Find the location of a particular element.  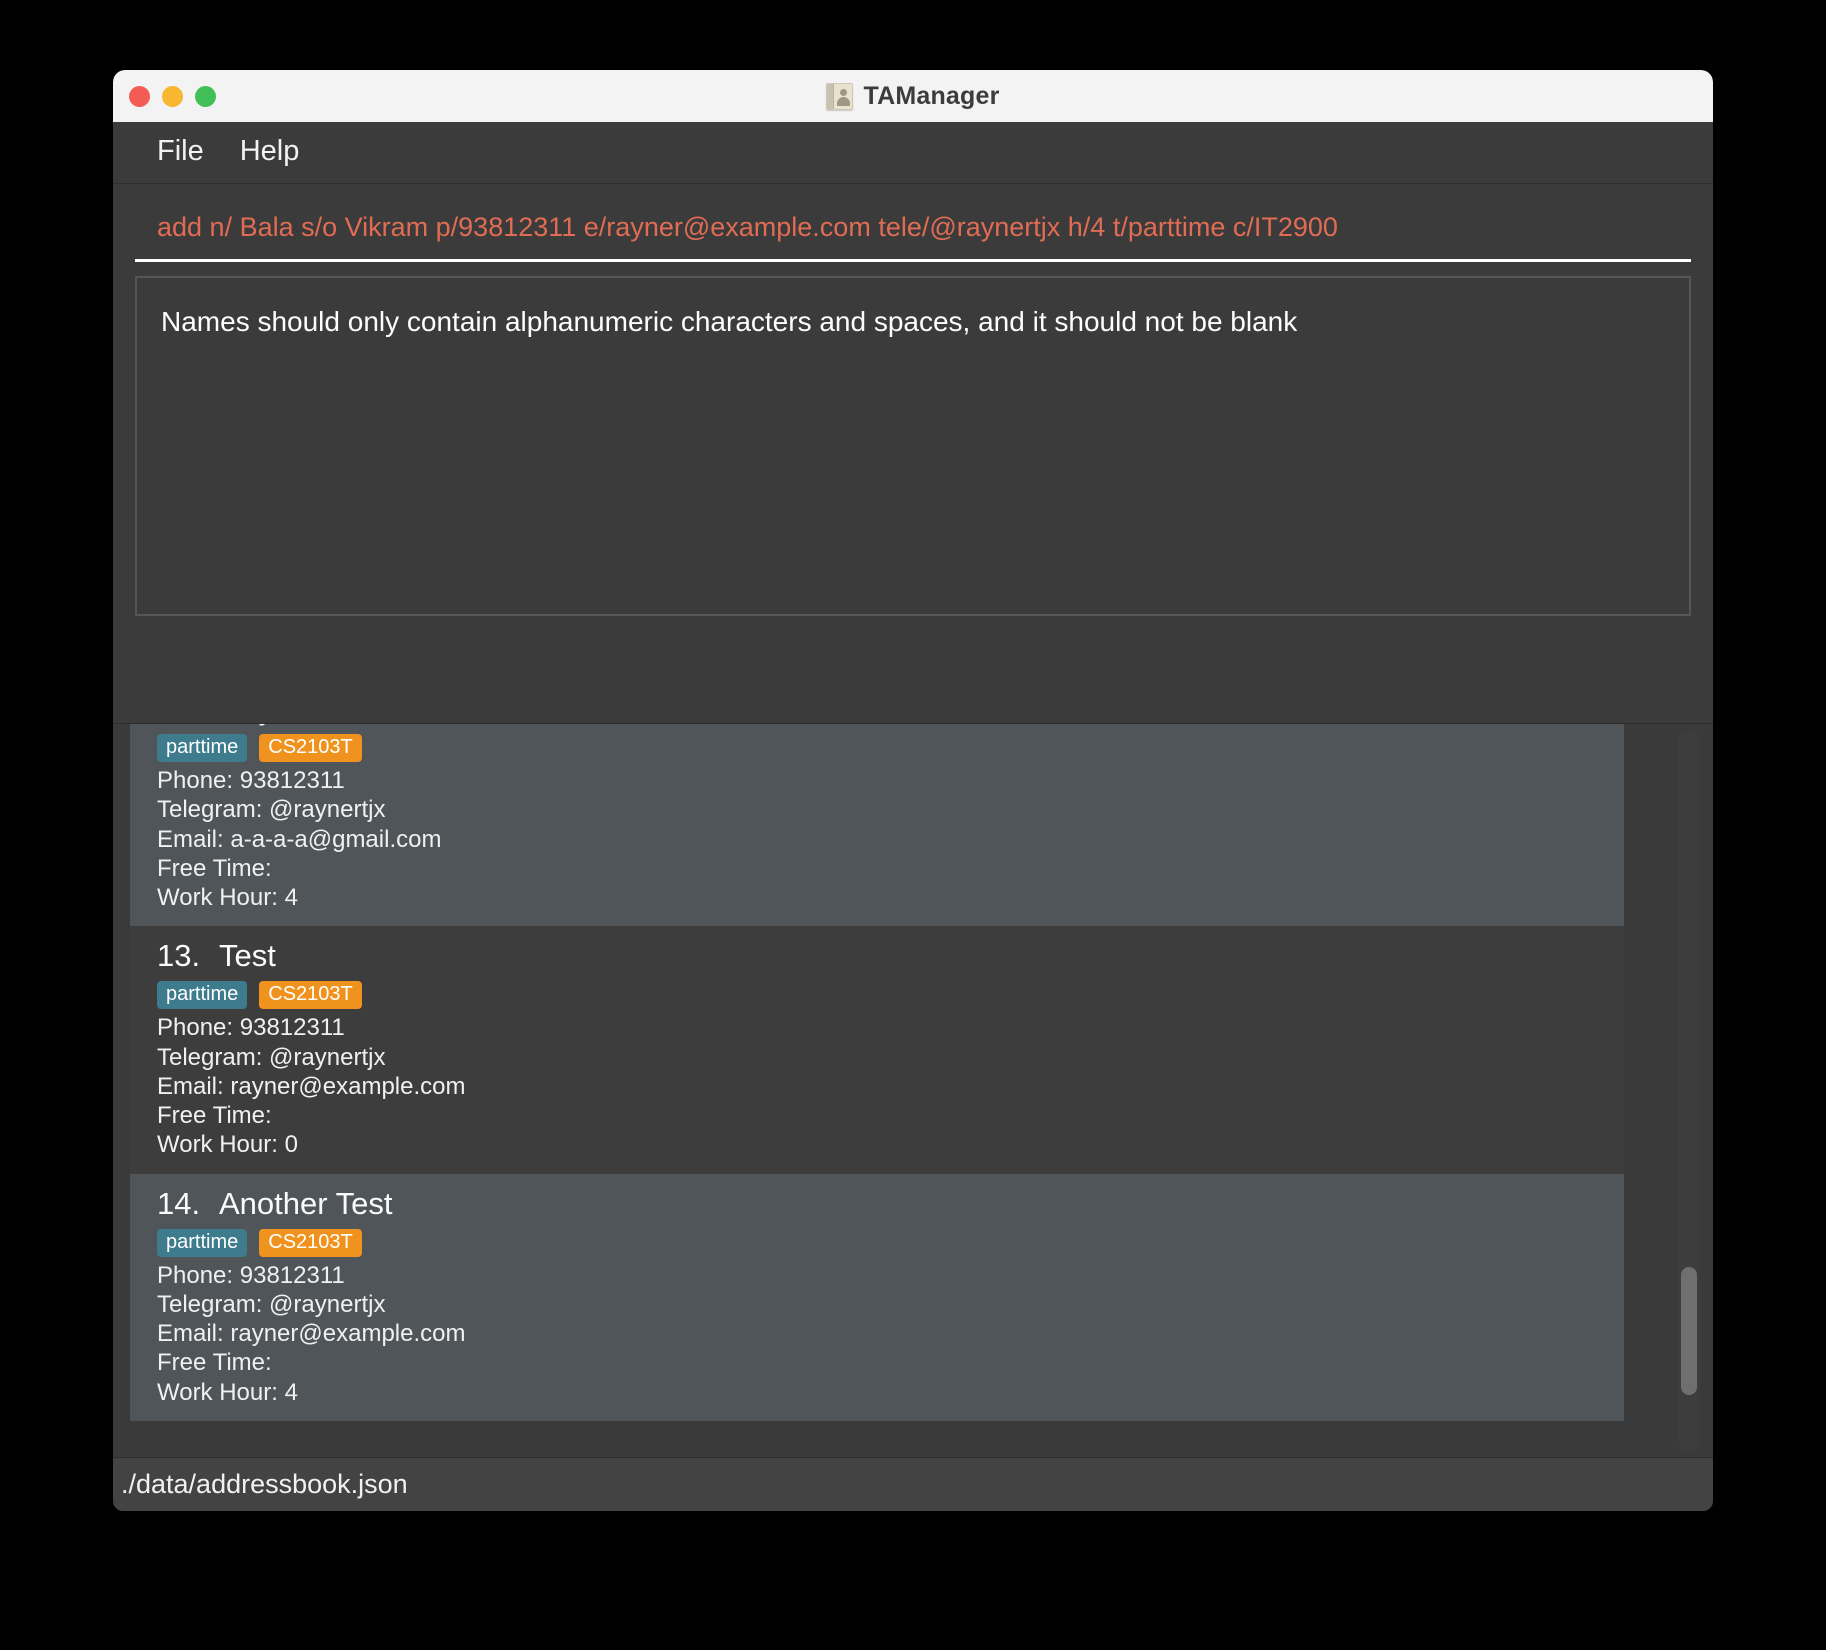

window-controls is located at coordinates (172, 96).